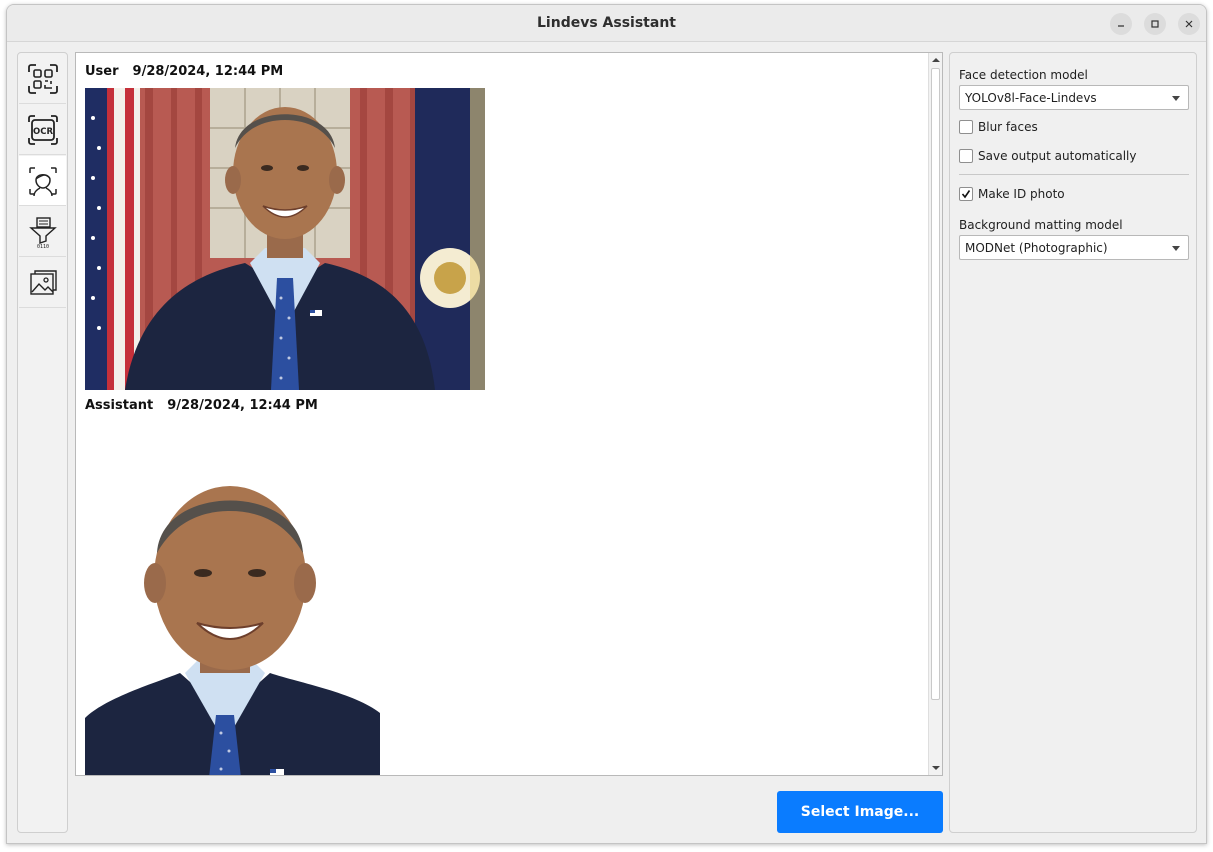 This screenshot has height=852, width=1213. I want to click on minimize-button, so click(1121, 24).